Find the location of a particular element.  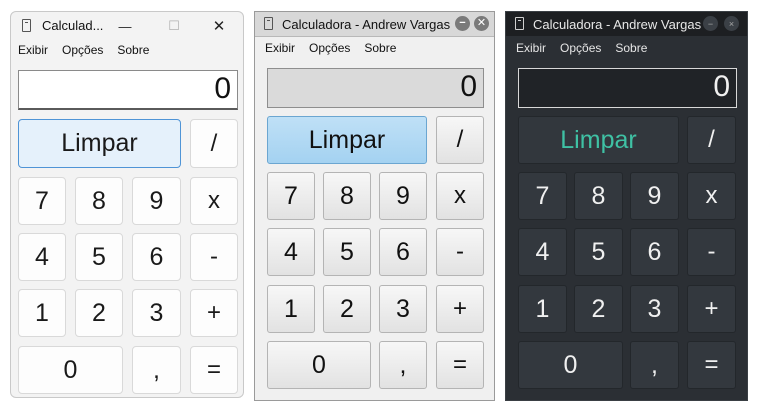

title-bar: Calculad... — ☐ ✕ is located at coordinates (127, 26).